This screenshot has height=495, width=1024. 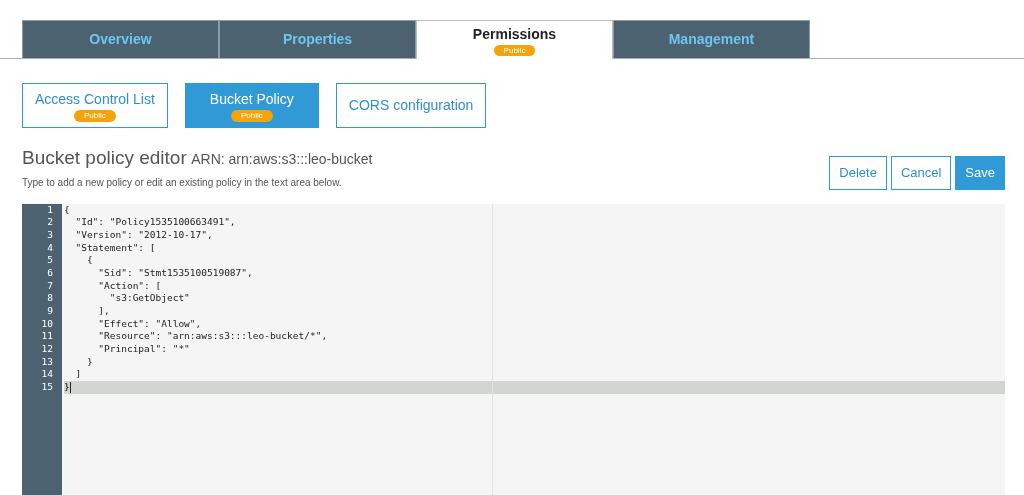 What do you see at coordinates (212, 336) in the screenshot?
I see `code-line: "Resource": "arn:aws:s3:::leo-bucket/*",` at bounding box center [212, 336].